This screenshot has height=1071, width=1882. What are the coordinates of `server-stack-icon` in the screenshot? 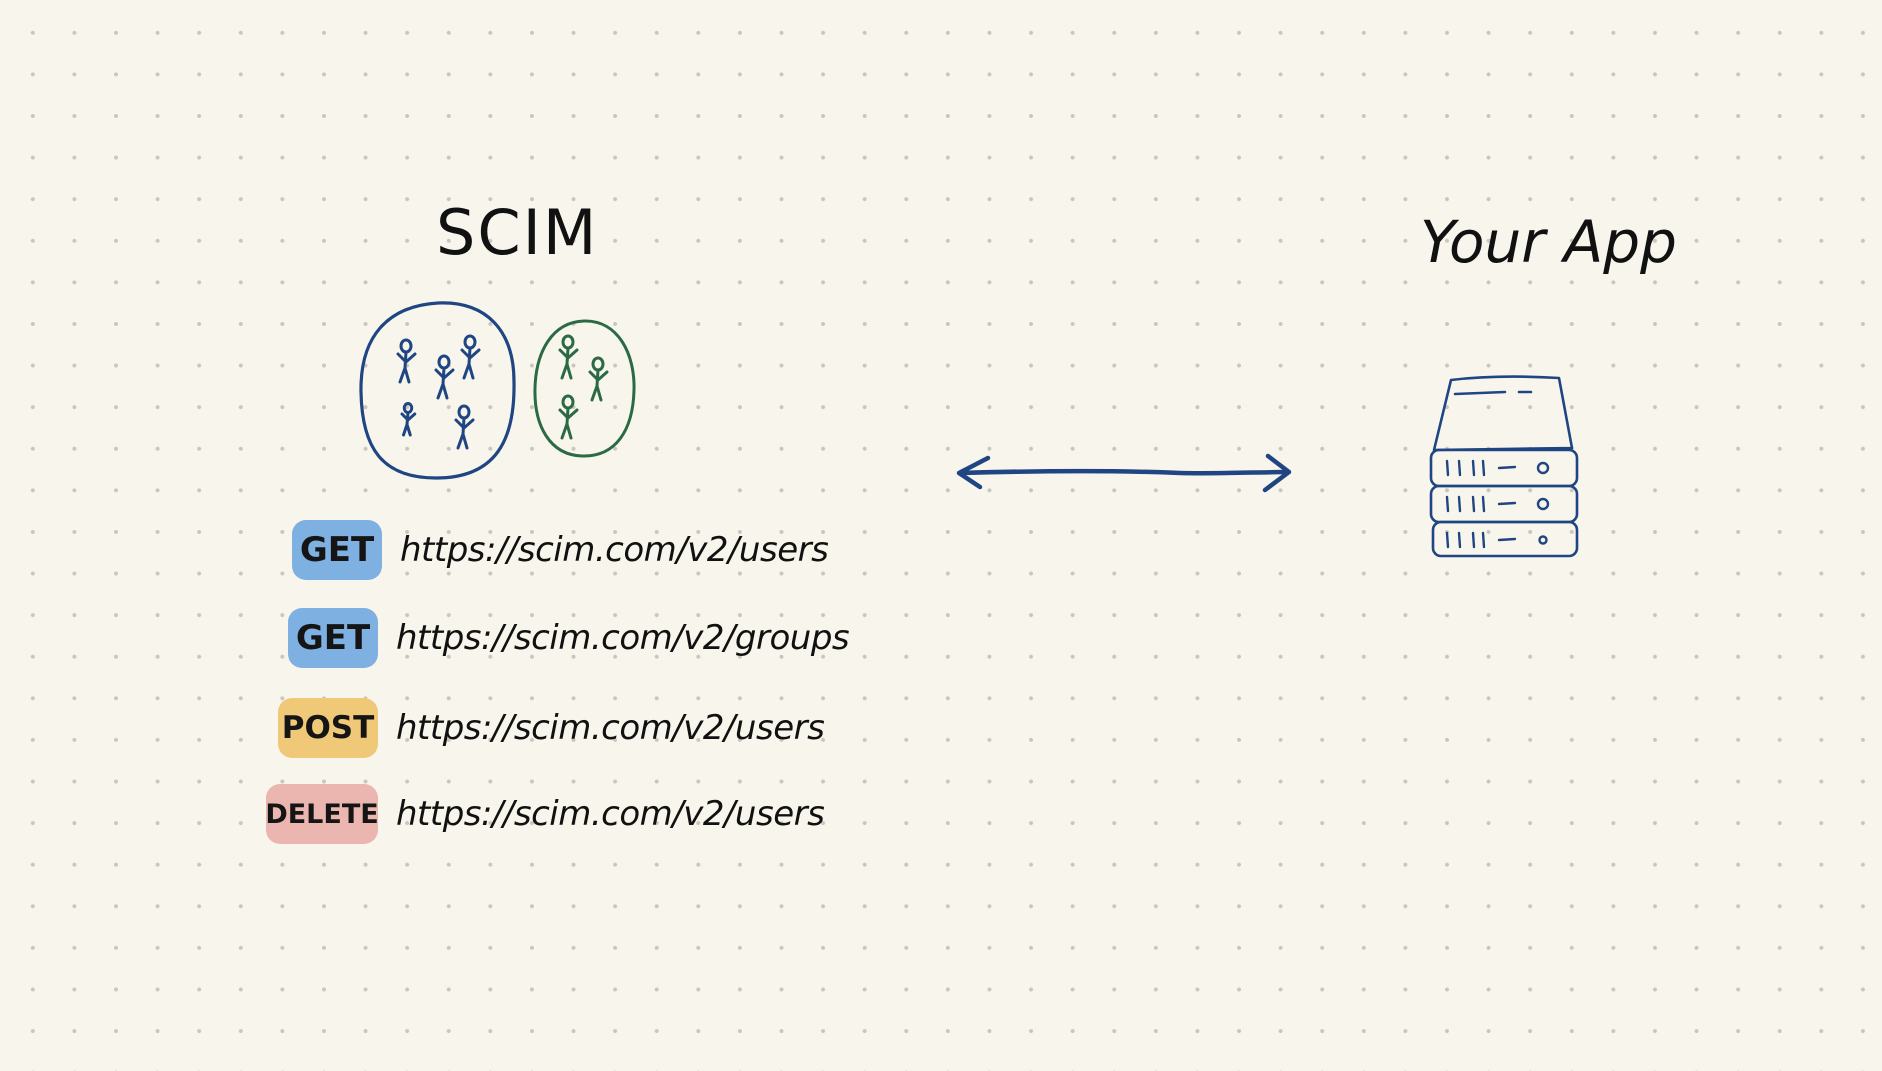 It's located at (1504, 466).